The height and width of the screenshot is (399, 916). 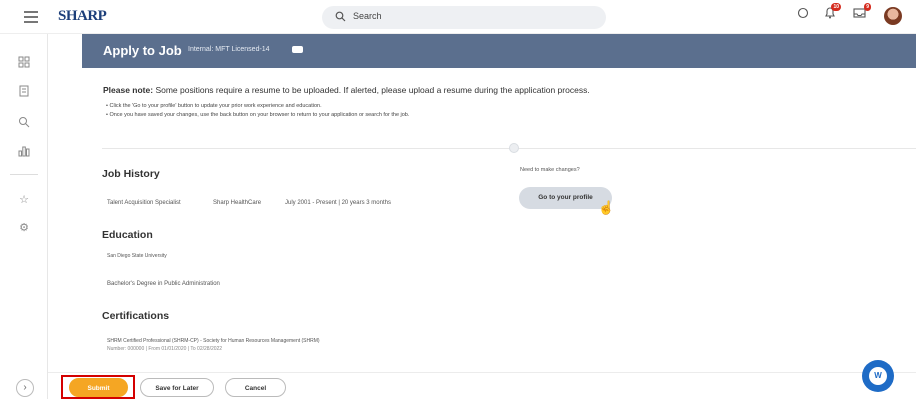 What do you see at coordinates (24, 151) in the screenshot?
I see `org-chart-icon` at bounding box center [24, 151].